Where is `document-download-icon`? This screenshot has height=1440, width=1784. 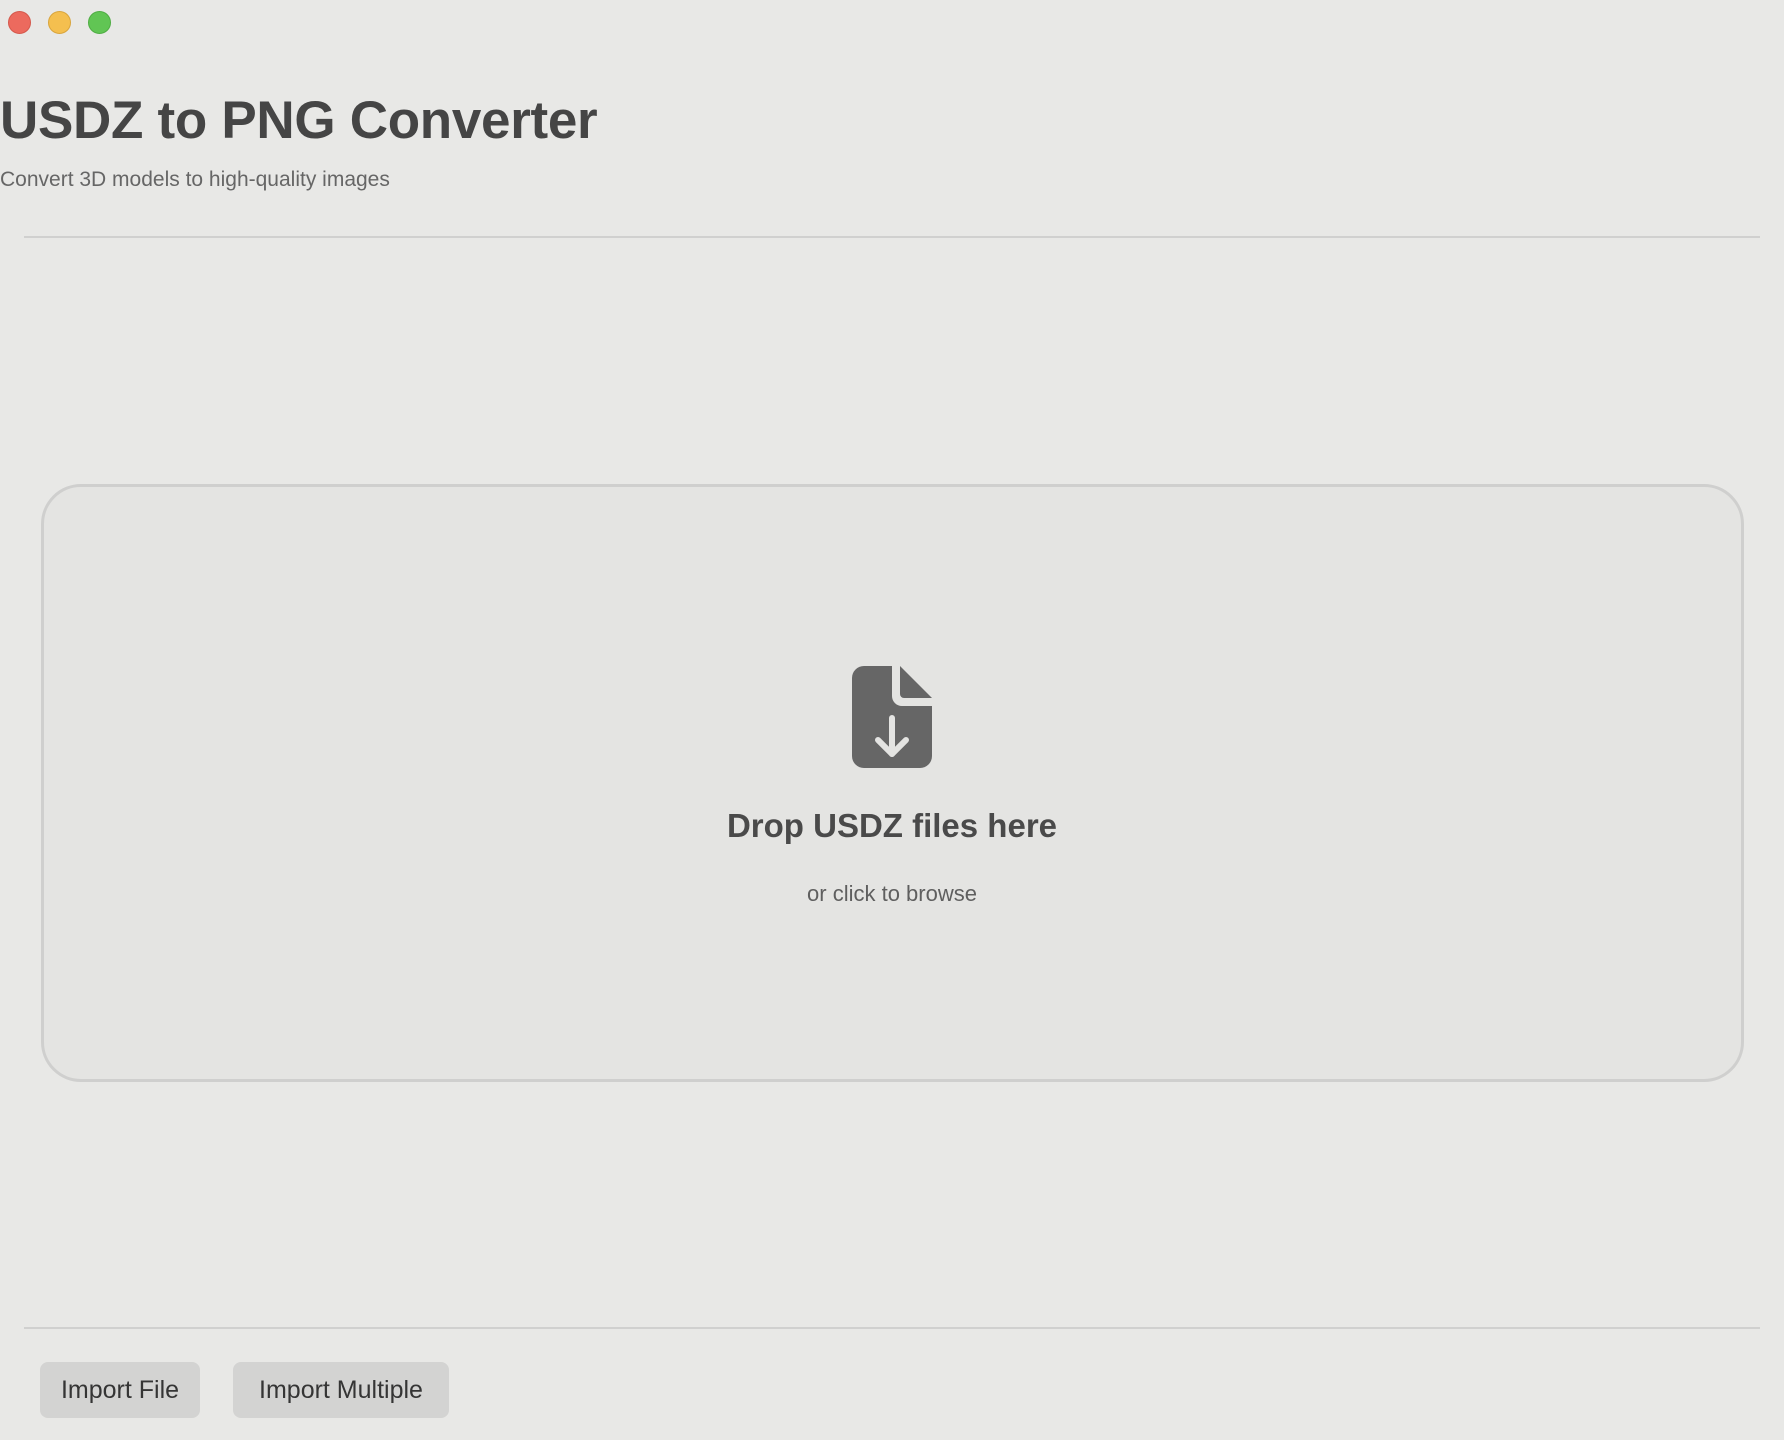 document-download-icon is located at coordinates (892, 717).